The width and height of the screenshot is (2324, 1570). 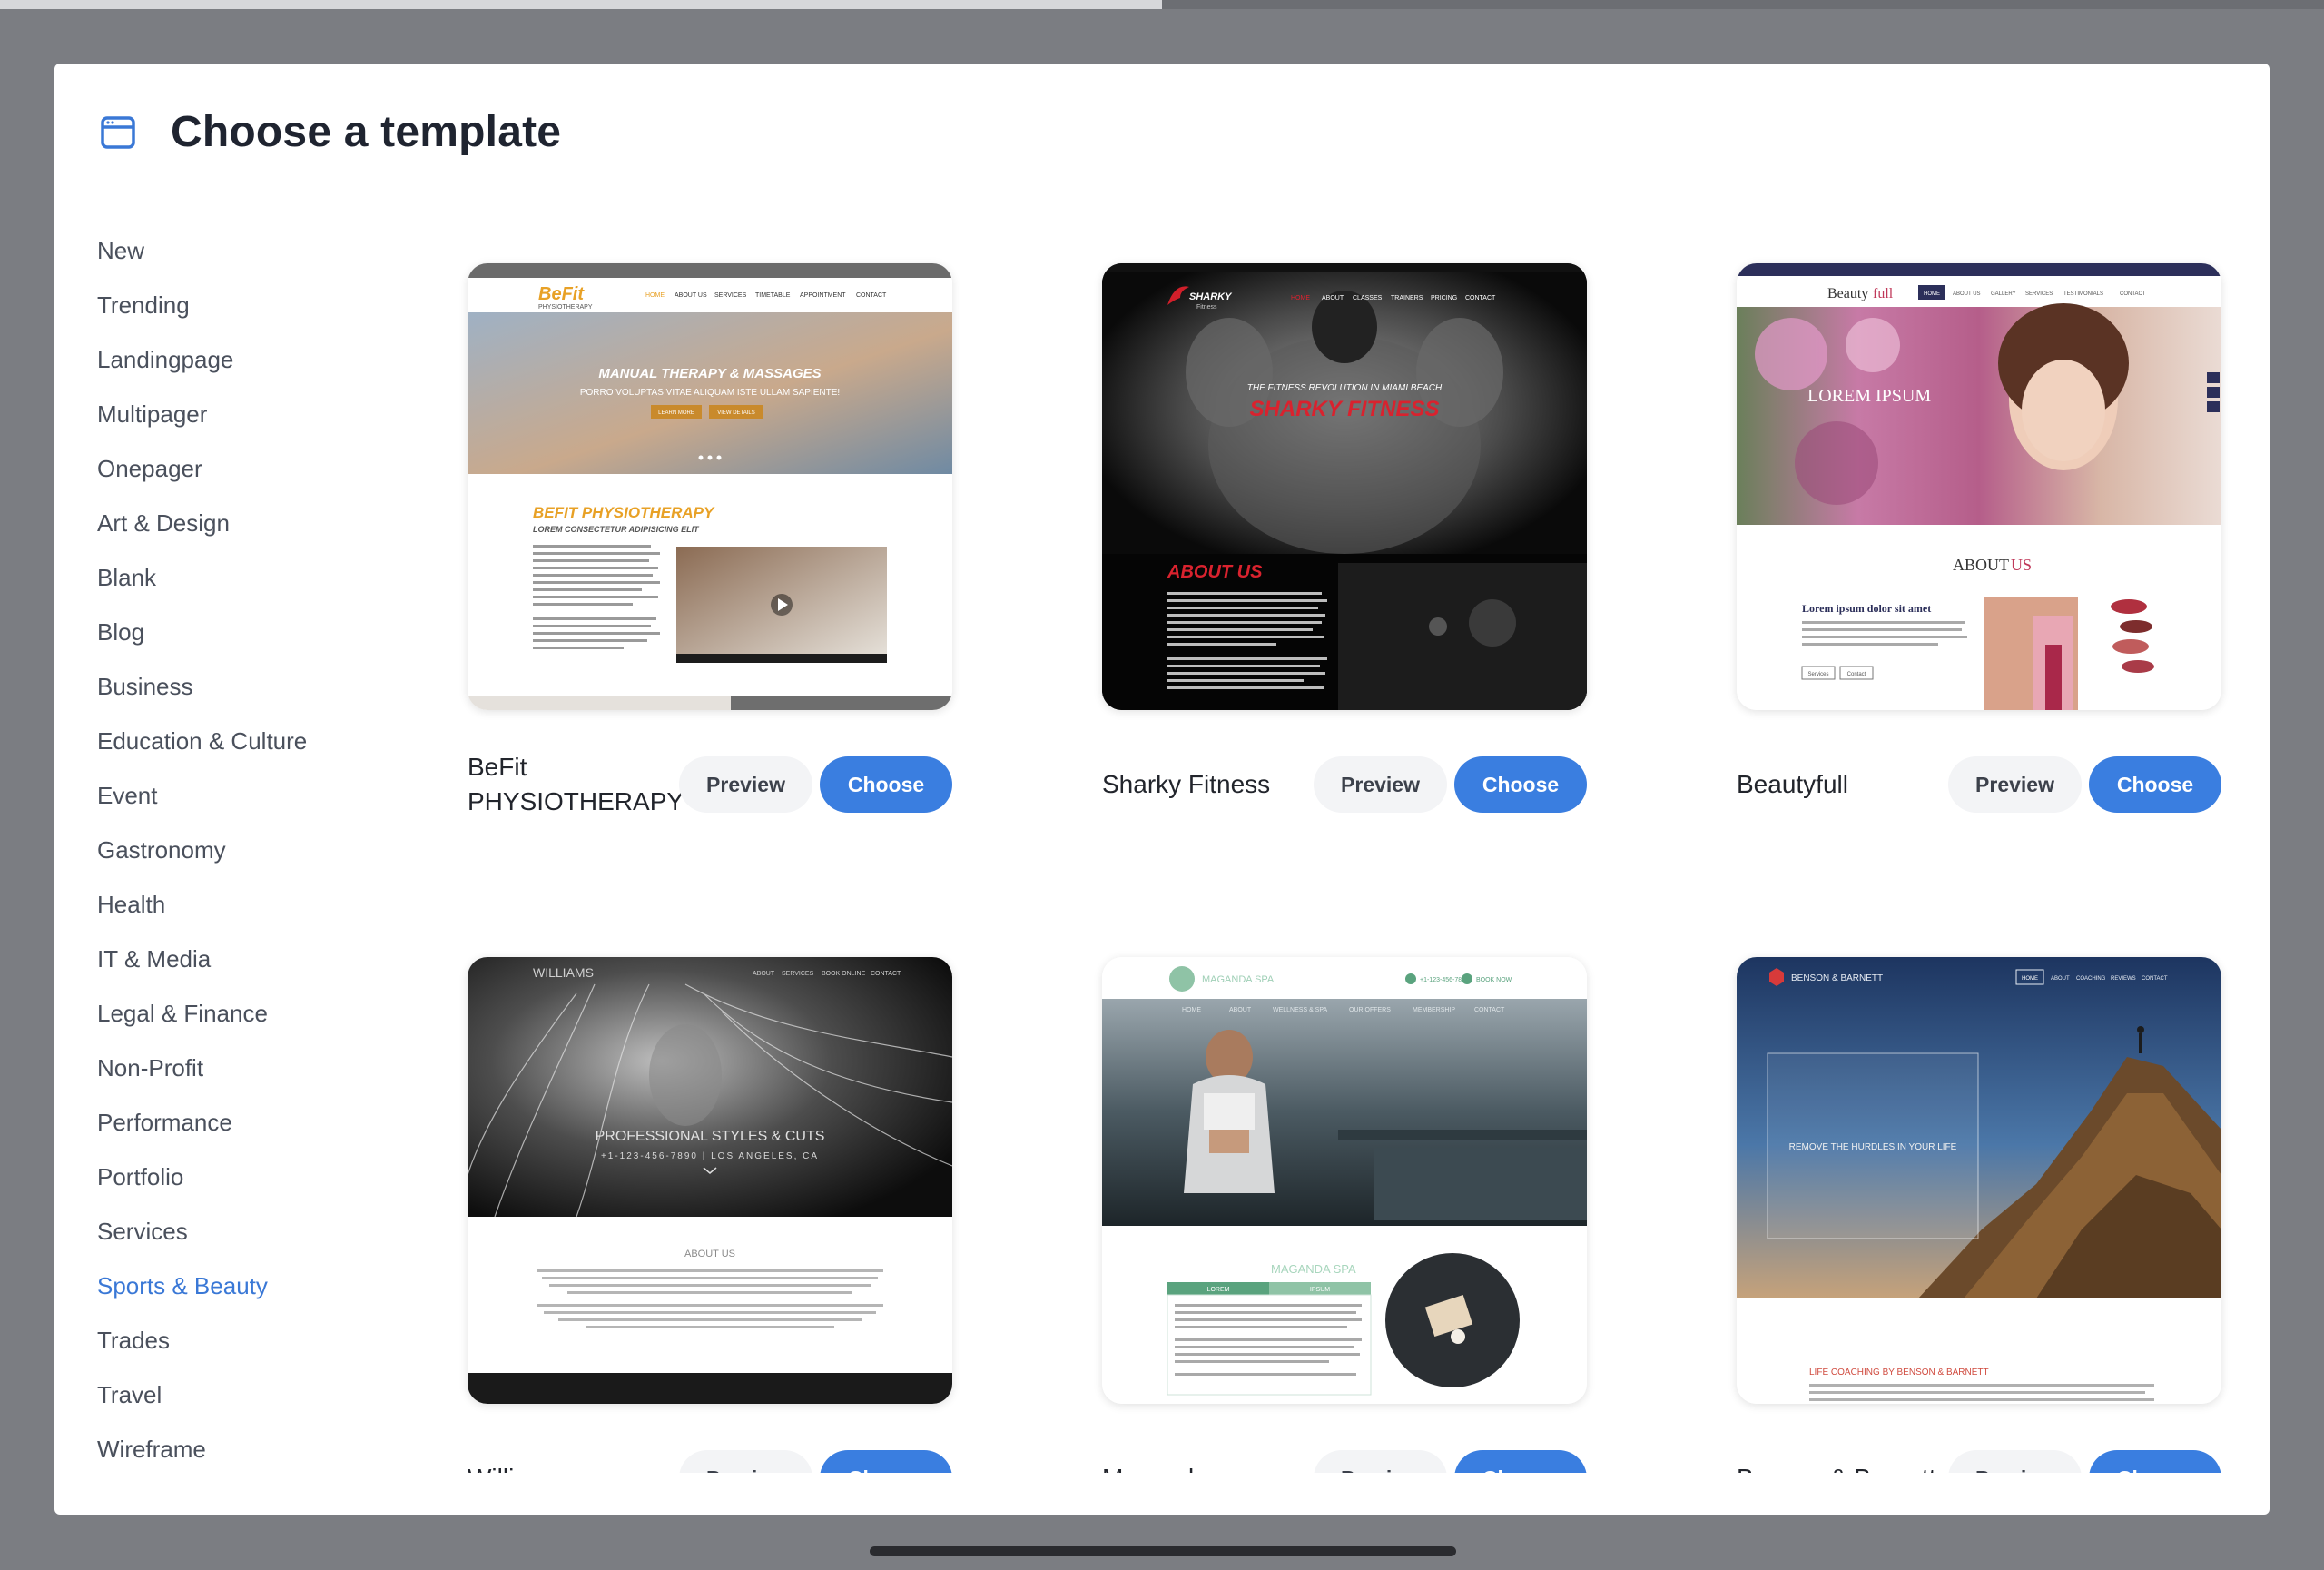 I want to click on svg-text: MANUAL THERAPY & MASSAGES, so click(x=709, y=374).